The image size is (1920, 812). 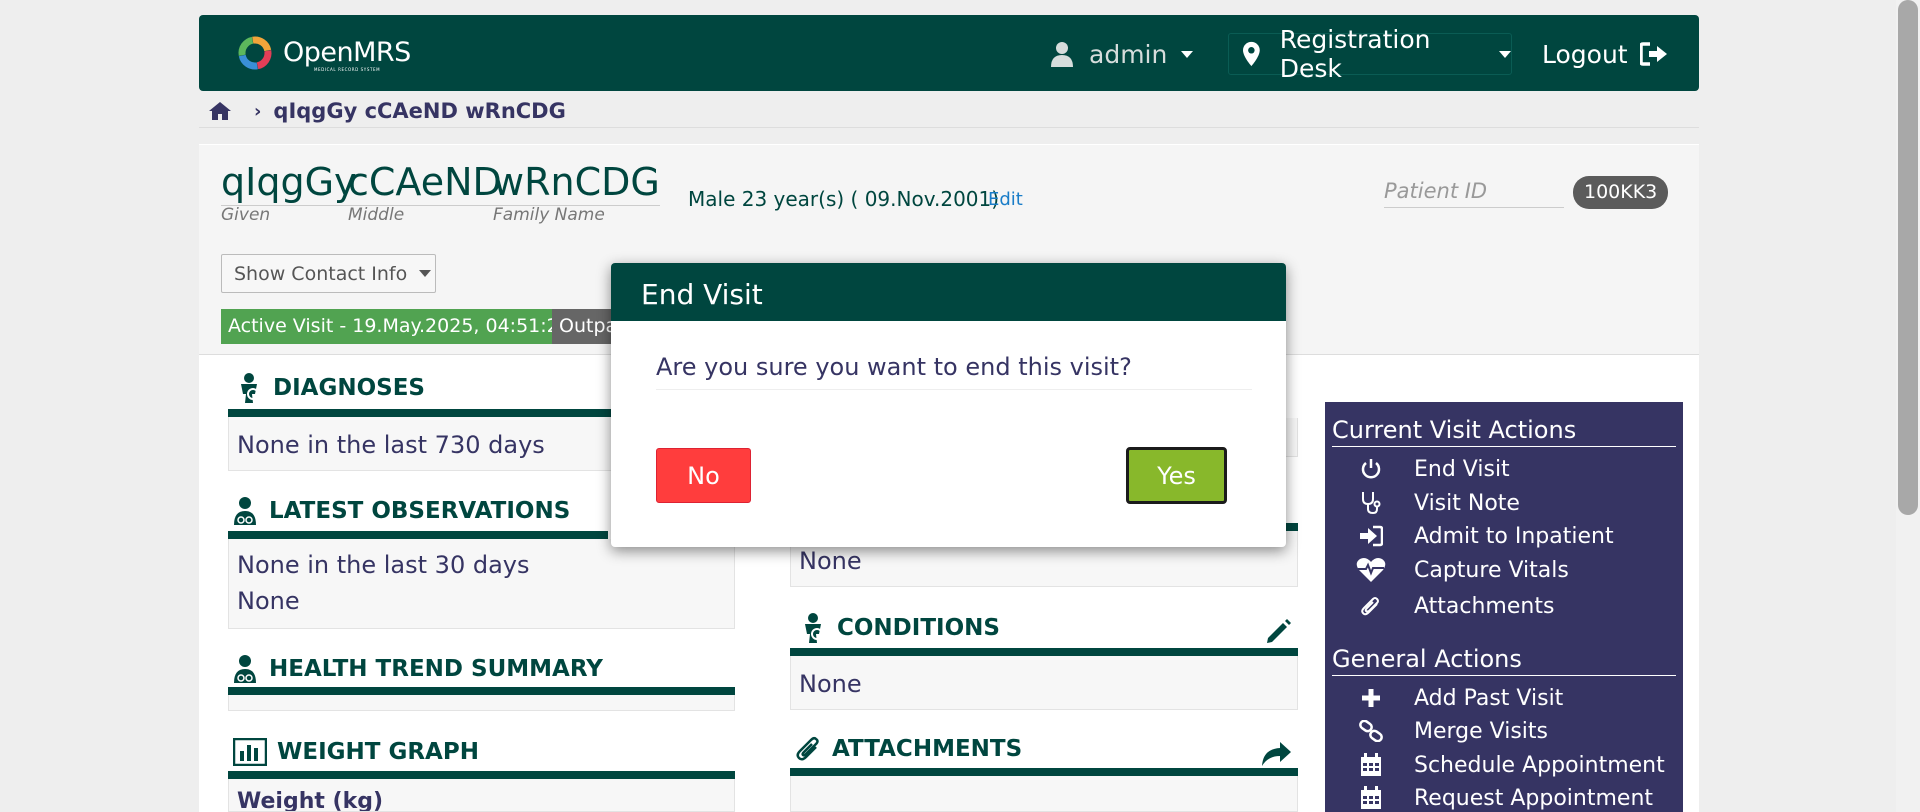 I want to click on schedule-appointment-label: Schedule Appointment, so click(x=1539, y=765).